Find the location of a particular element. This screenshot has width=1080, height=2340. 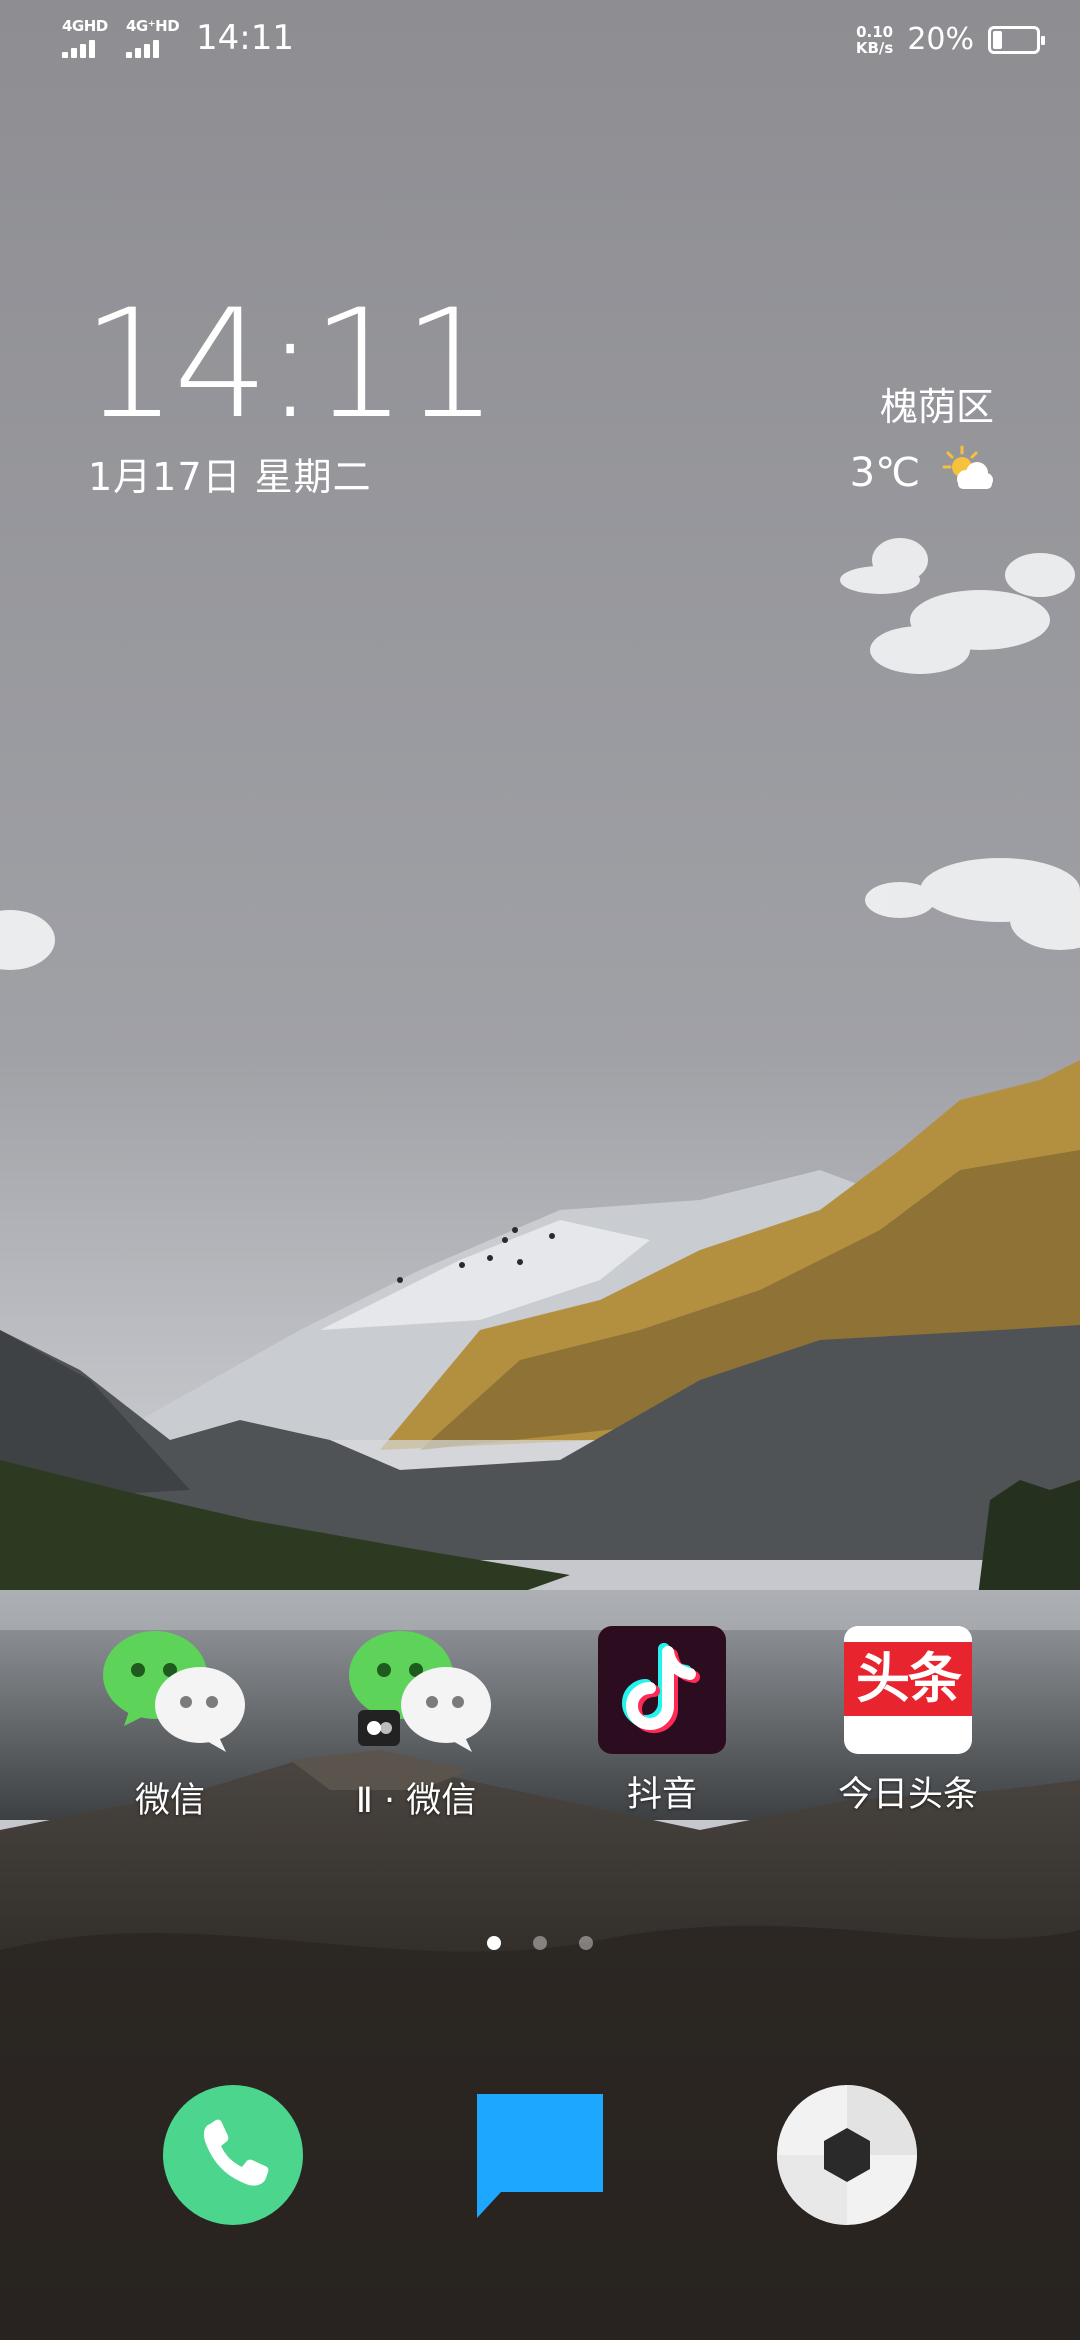

network-speed-value: 0.10 is located at coordinates (875, 31).